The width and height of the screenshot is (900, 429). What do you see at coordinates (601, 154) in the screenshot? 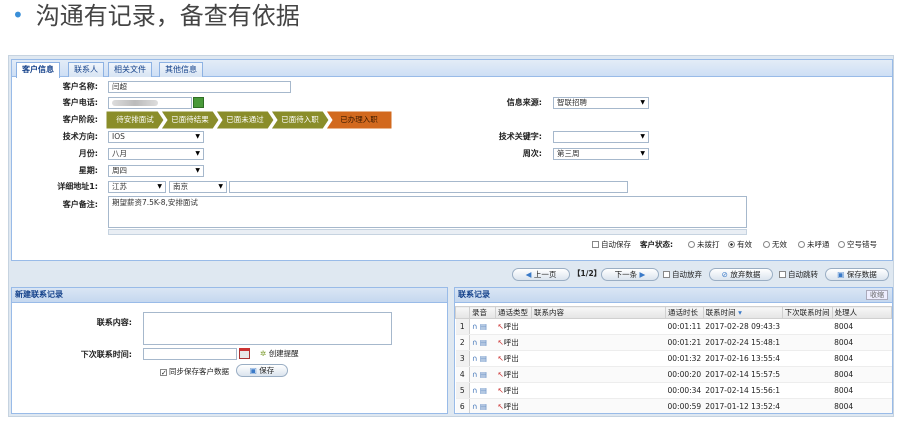
I see `week-select: 第三周 ▼` at bounding box center [601, 154].